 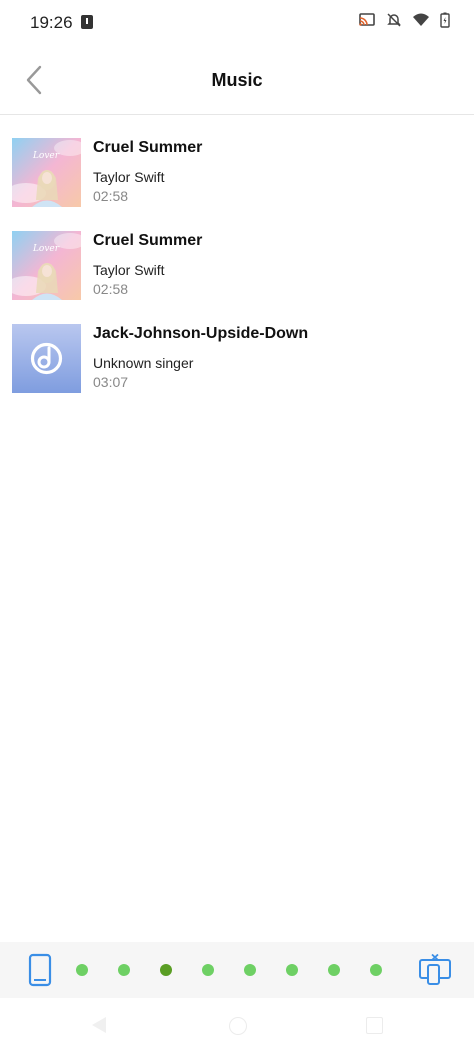 What do you see at coordinates (229, 970) in the screenshot?
I see `page-indicator` at bounding box center [229, 970].